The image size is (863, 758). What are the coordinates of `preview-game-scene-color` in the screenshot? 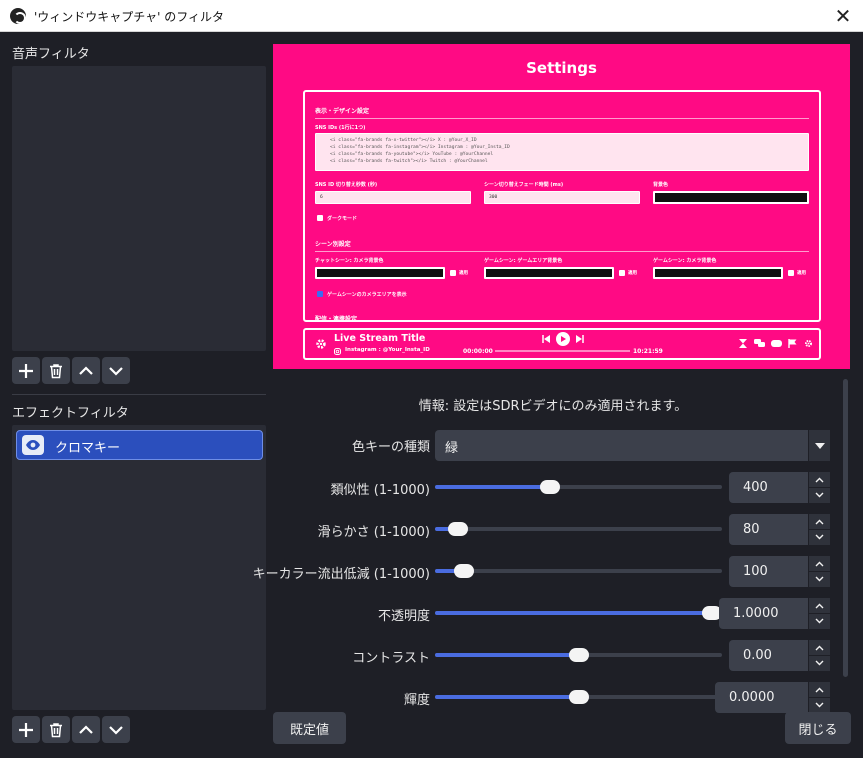 It's located at (549, 273).